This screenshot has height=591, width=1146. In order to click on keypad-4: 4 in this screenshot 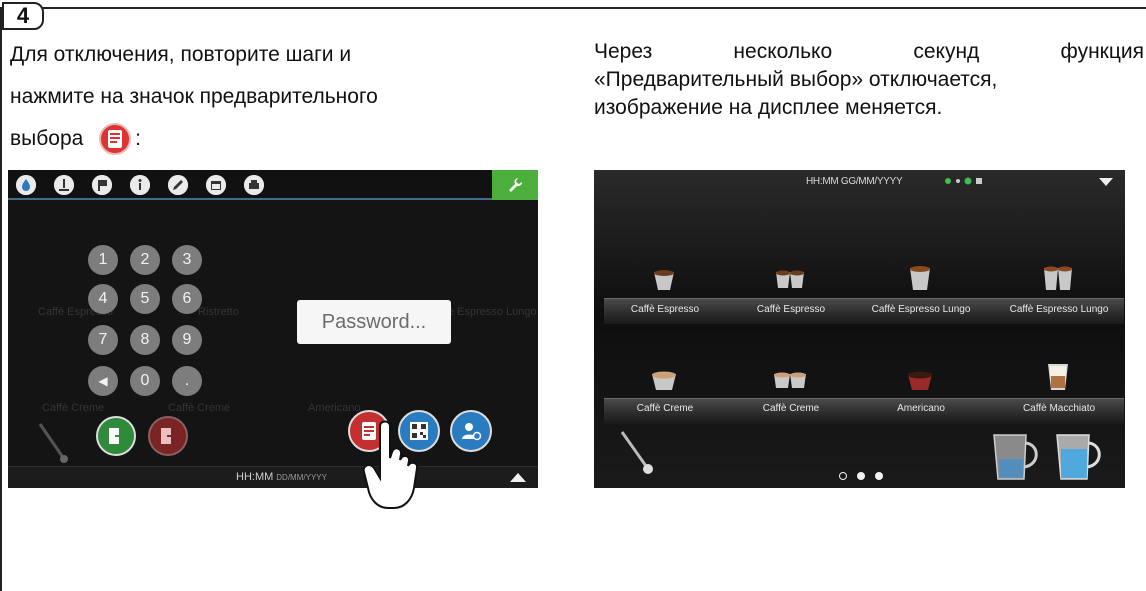, I will do `click(103, 299)`.